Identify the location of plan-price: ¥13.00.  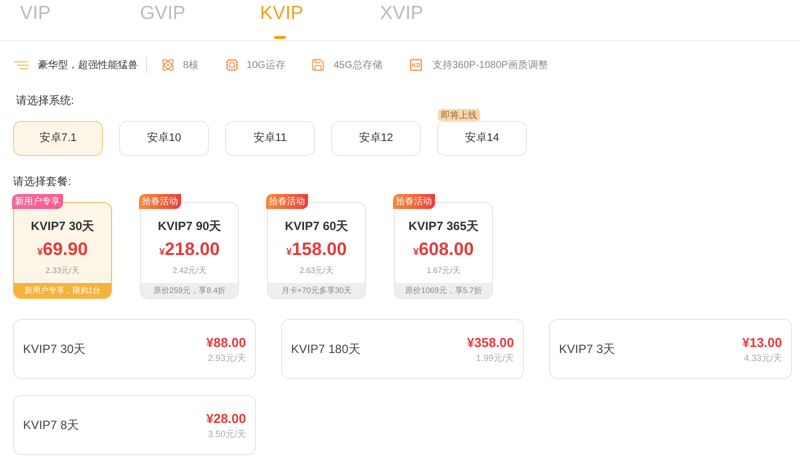
(762, 343).